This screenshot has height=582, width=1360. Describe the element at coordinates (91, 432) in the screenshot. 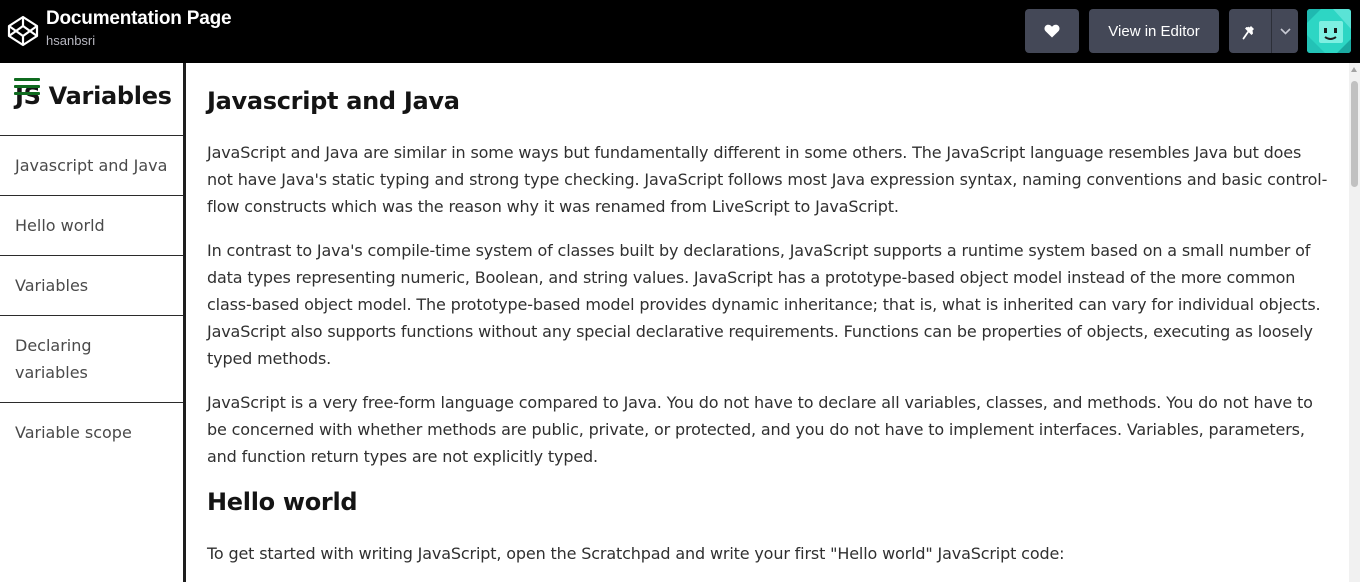

I see `nav-link-variable-scope: Variable scope` at that location.